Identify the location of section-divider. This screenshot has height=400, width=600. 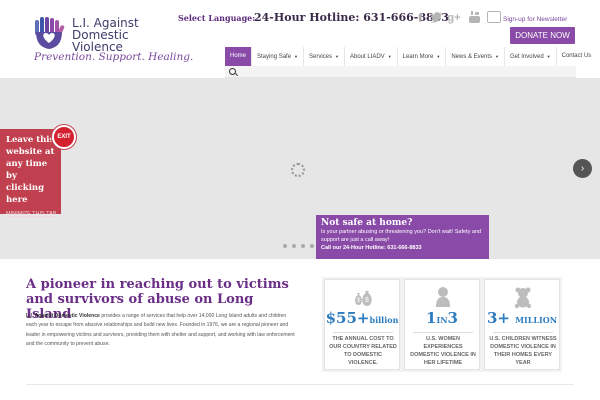
(300, 384).